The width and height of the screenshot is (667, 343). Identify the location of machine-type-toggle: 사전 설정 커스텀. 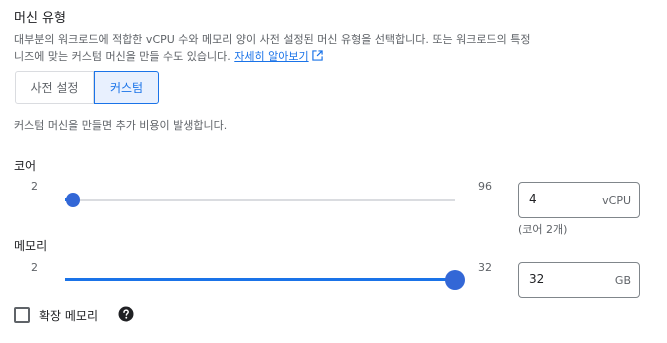
(87, 87).